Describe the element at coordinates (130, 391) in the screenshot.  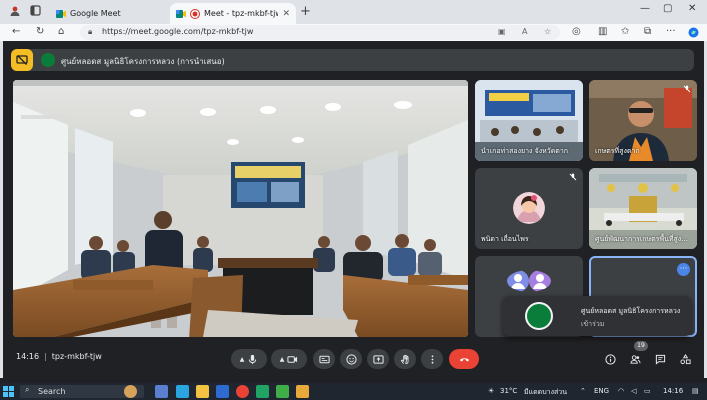
I see `search-highlight-icon` at that location.